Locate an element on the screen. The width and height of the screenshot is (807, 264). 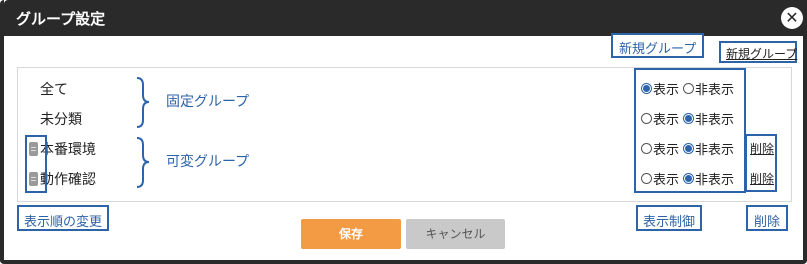
annotation-fixed-groups: 固定グループ is located at coordinates (208, 102).